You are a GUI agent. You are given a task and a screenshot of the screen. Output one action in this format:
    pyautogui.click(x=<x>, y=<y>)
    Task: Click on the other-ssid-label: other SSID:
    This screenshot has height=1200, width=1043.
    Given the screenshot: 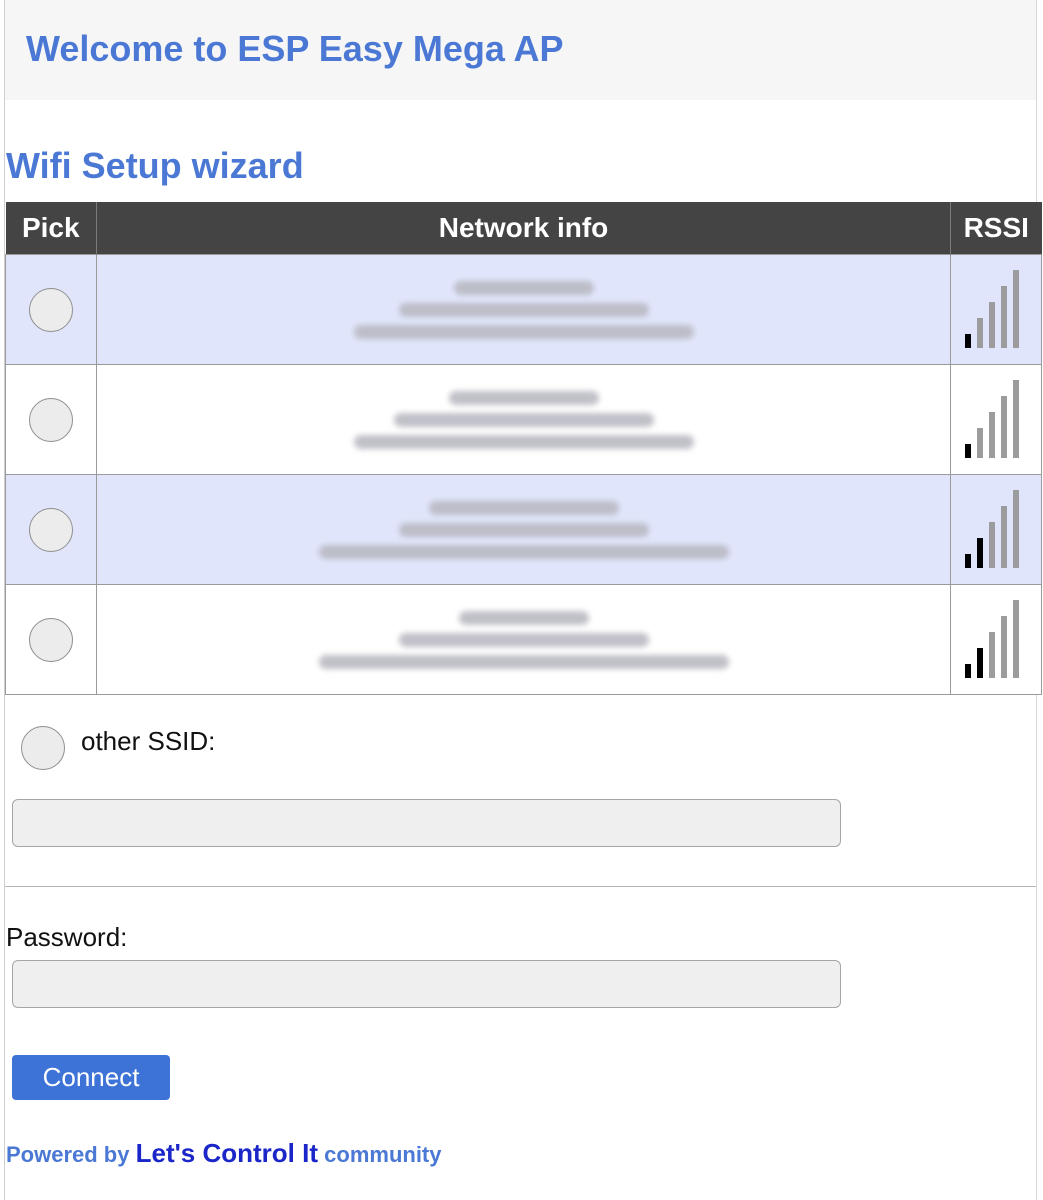 What is the action you would take?
    pyautogui.click(x=148, y=741)
    